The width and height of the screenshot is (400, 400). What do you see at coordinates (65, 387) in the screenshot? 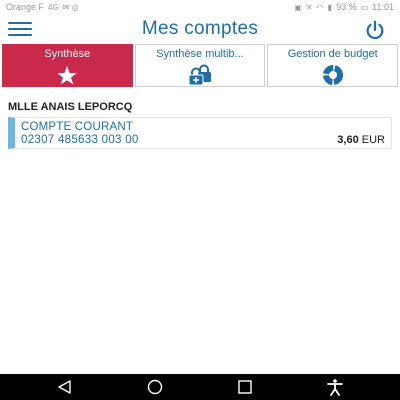
I see `back-icon` at bounding box center [65, 387].